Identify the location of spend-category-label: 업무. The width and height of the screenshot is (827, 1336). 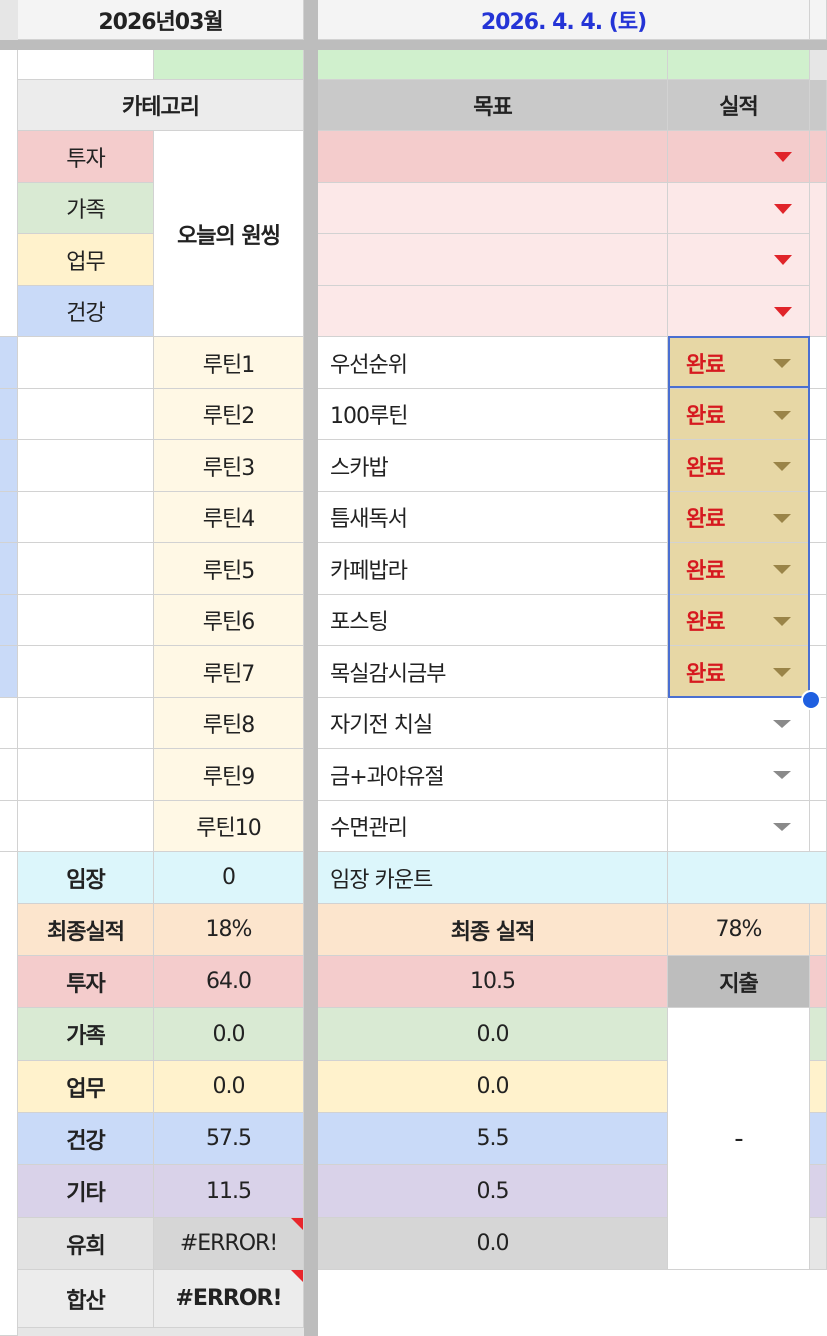
(86, 1087).